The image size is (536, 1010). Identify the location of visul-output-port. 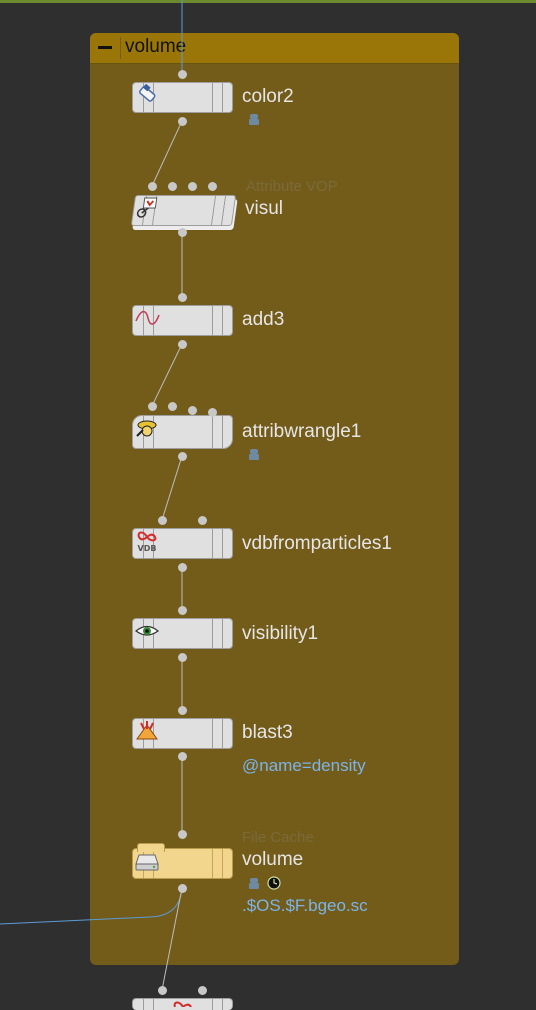
(182, 232).